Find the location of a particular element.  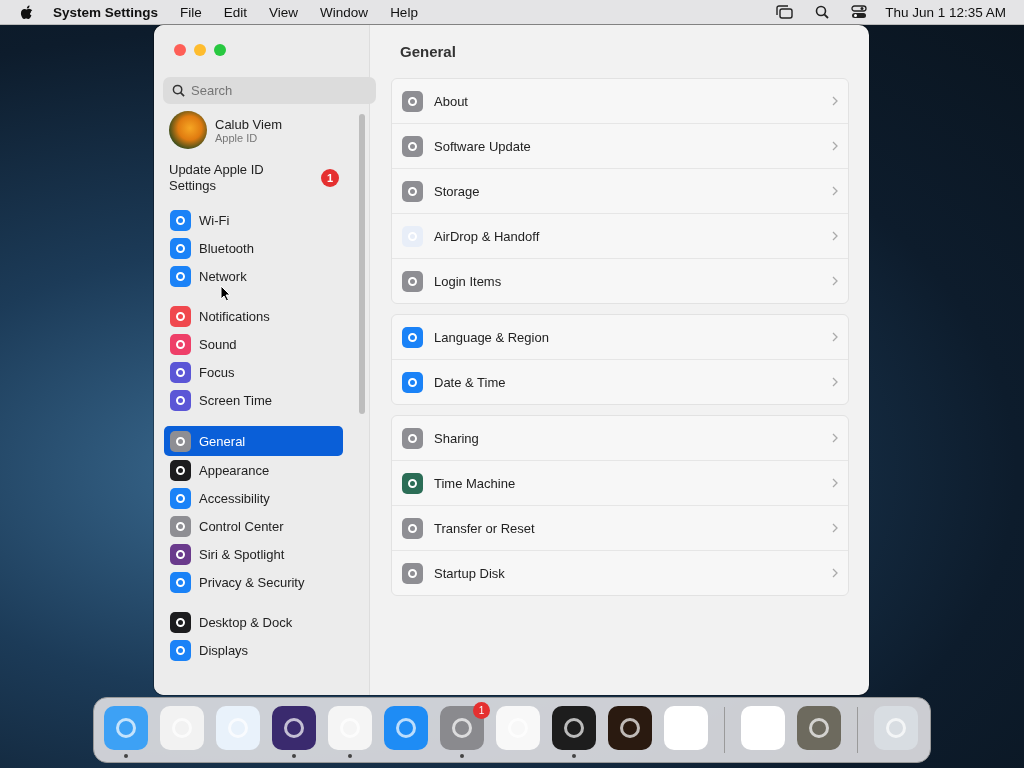

sidebar-item: Privacy & Security is located at coordinates (253, 582).